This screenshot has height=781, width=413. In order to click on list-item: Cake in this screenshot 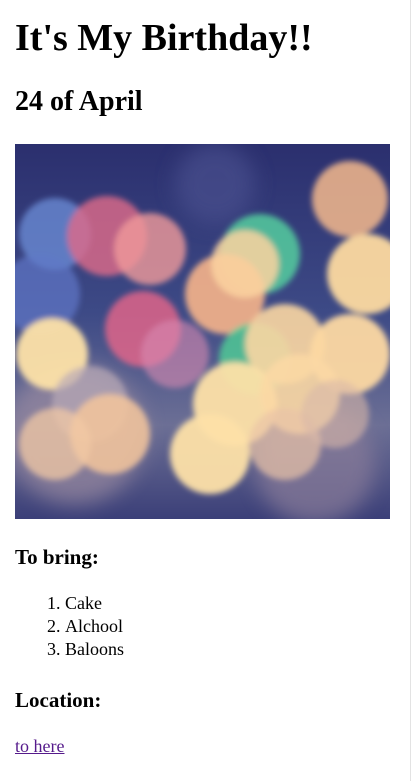, I will do `click(94, 603)`.